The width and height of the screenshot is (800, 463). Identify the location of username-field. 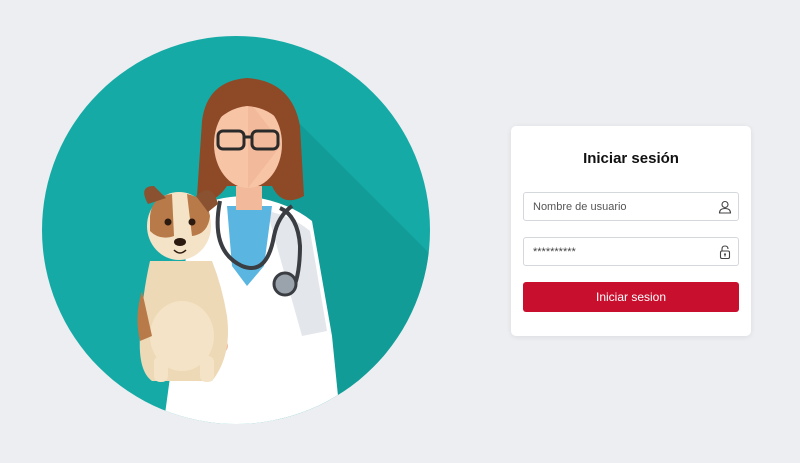
(631, 206).